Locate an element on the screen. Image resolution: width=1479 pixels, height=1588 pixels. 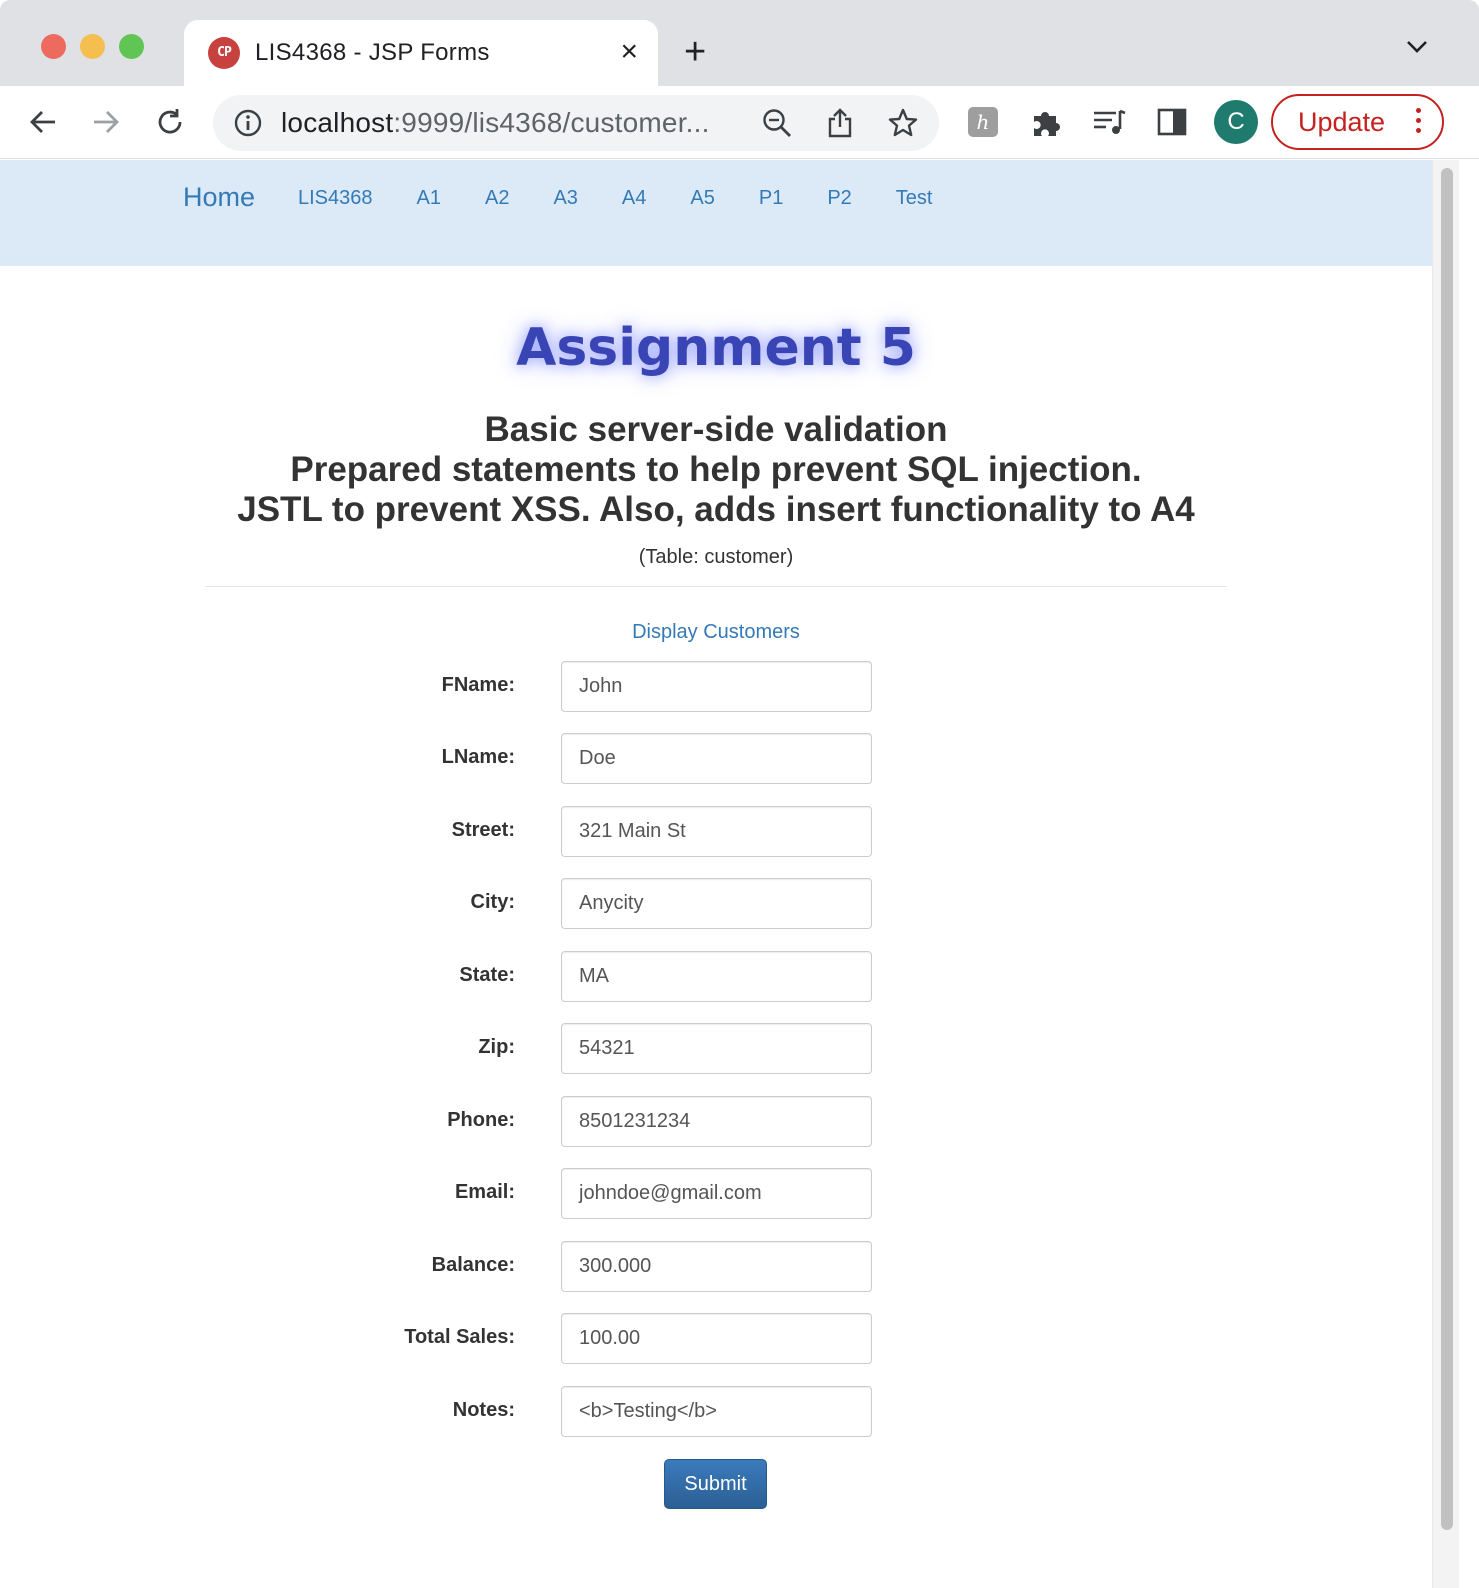
form-row-fname: FName: John is located at coordinates (716, 686).